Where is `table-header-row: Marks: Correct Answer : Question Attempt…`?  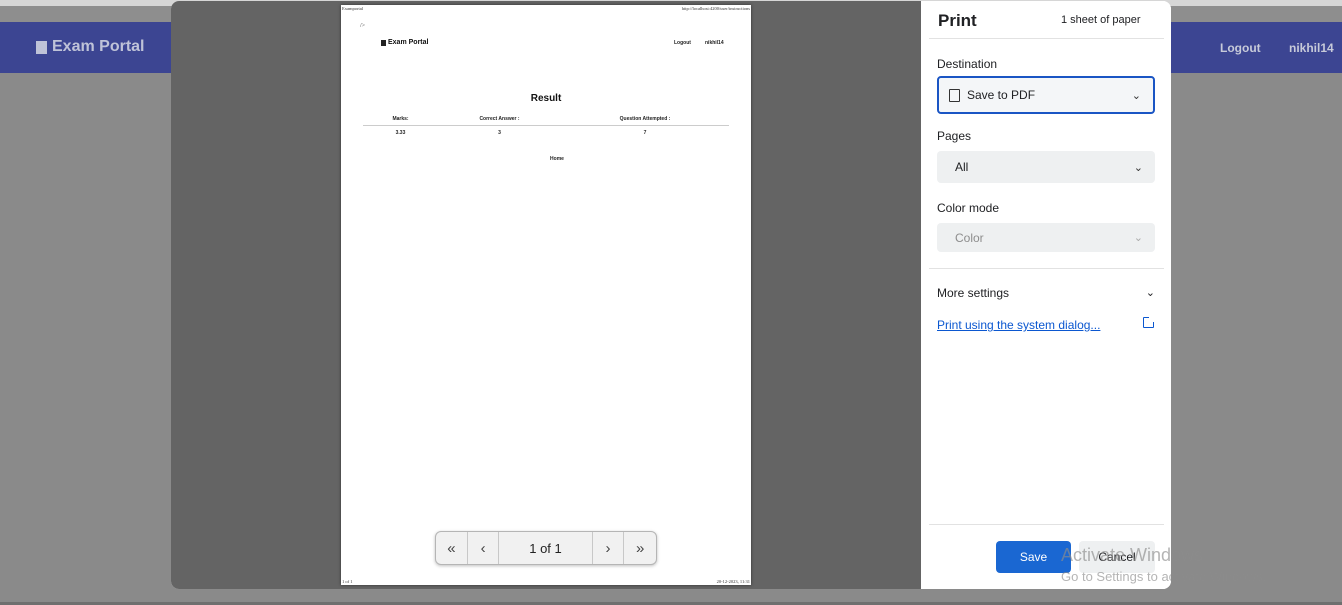
table-header-row: Marks: Correct Answer : Question Attempt… is located at coordinates (546, 119).